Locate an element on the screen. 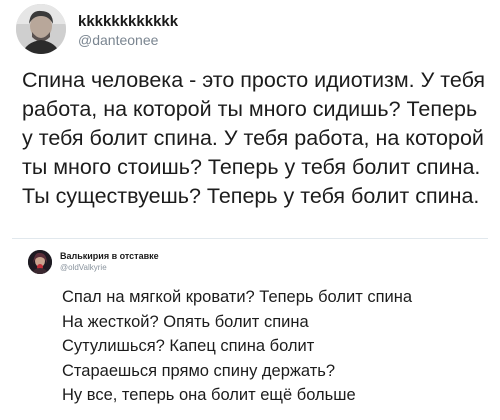  author-name: Валькирия в отставке is located at coordinates (109, 256).